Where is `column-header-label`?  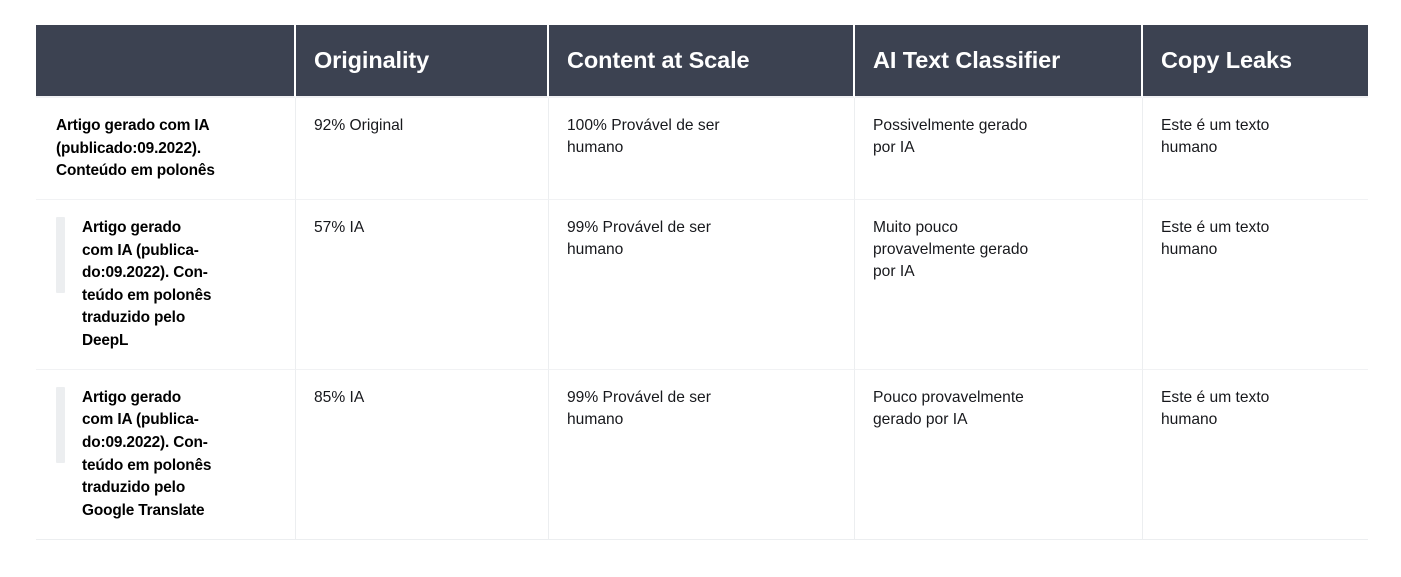
column-header-label is located at coordinates (166, 61).